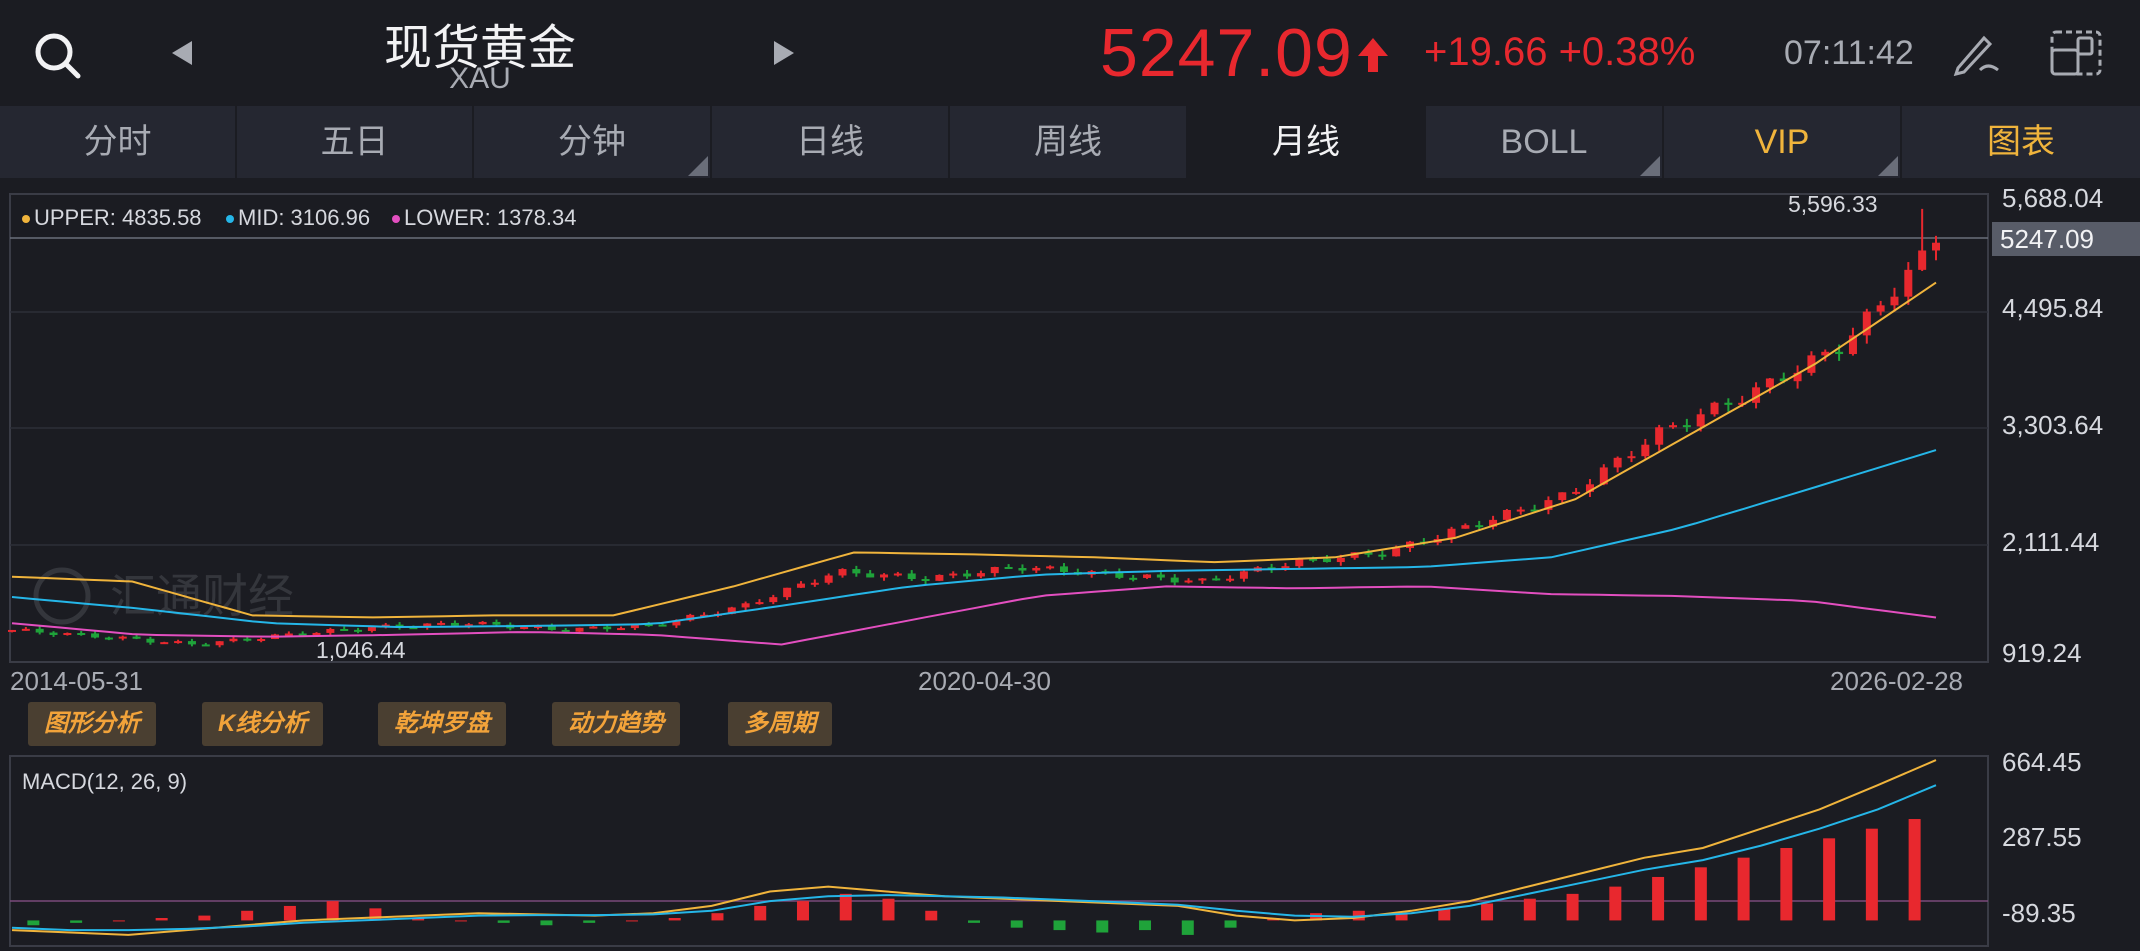  What do you see at coordinates (92, 724) in the screenshot?
I see `tool-button-drawing: 图形分析` at bounding box center [92, 724].